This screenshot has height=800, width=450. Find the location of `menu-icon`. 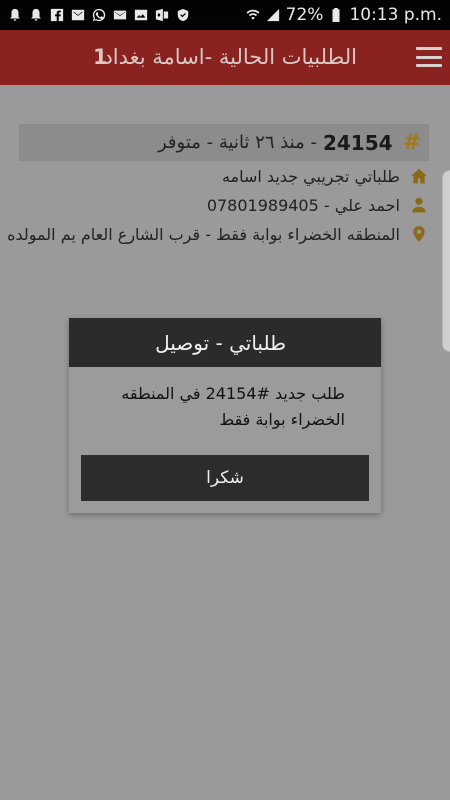

menu-icon is located at coordinates (429, 57).